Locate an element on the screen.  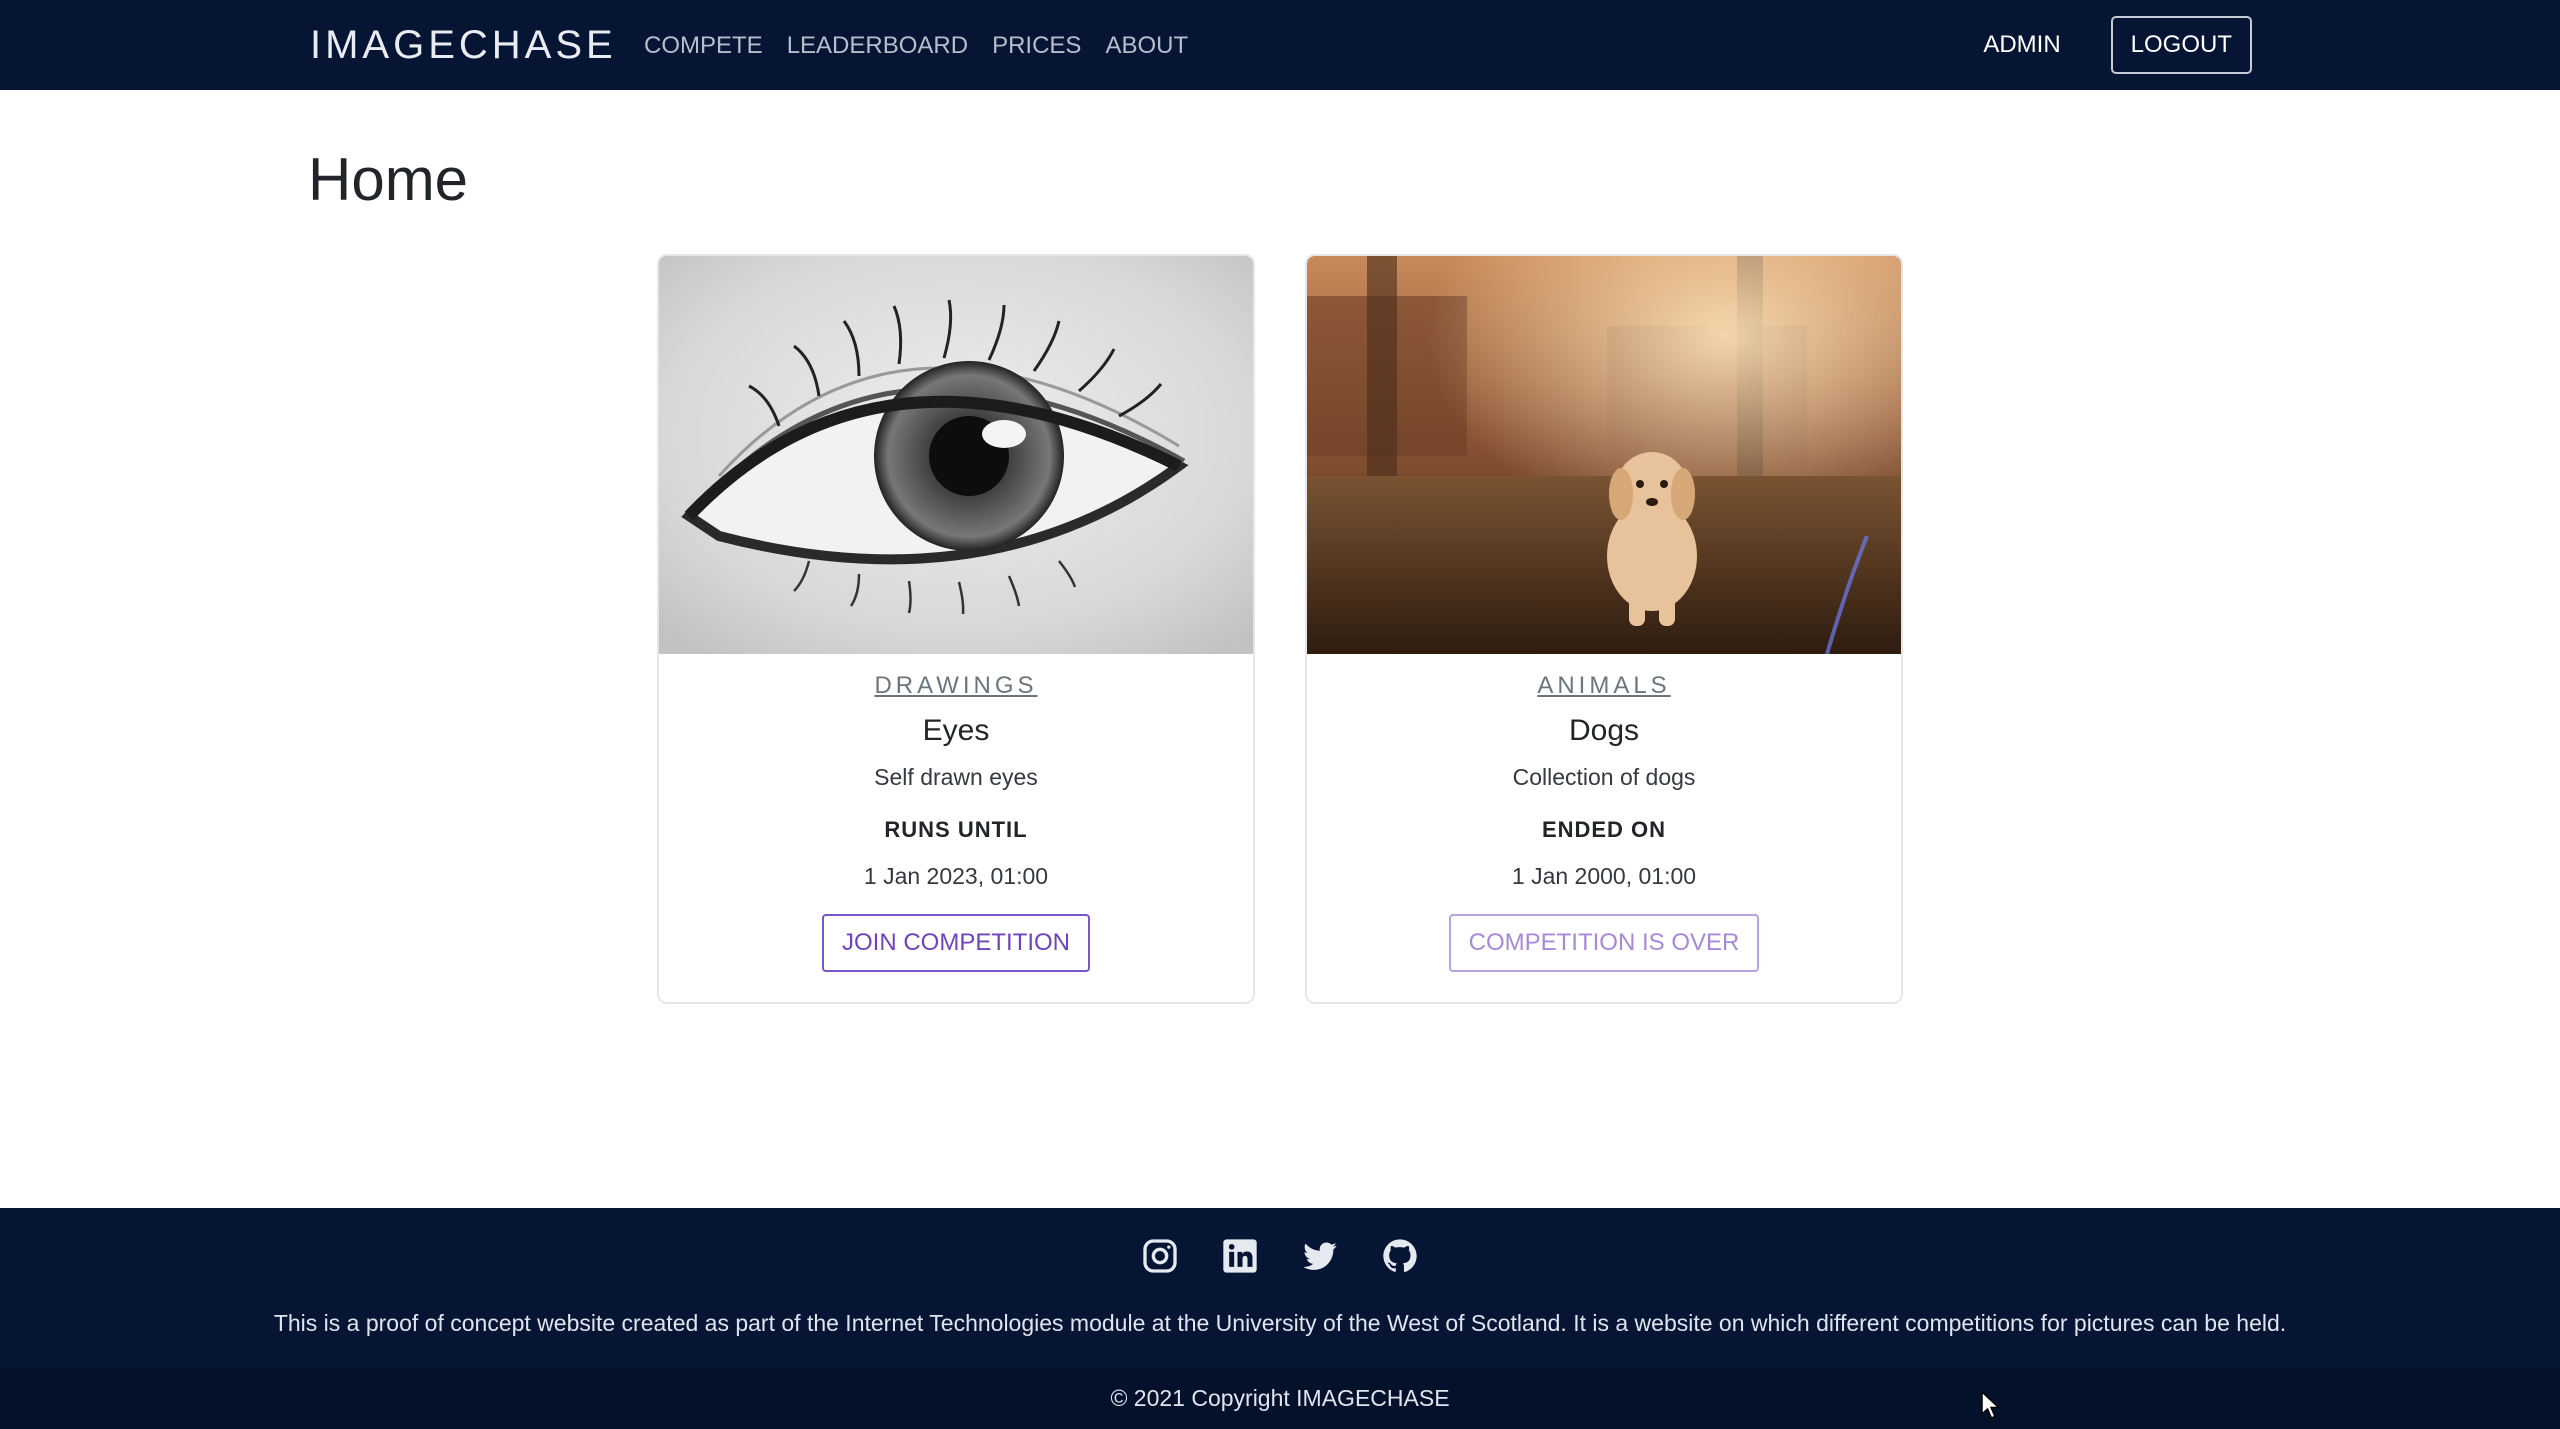
card-category-link: ANIMALS is located at coordinates (1603, 686).